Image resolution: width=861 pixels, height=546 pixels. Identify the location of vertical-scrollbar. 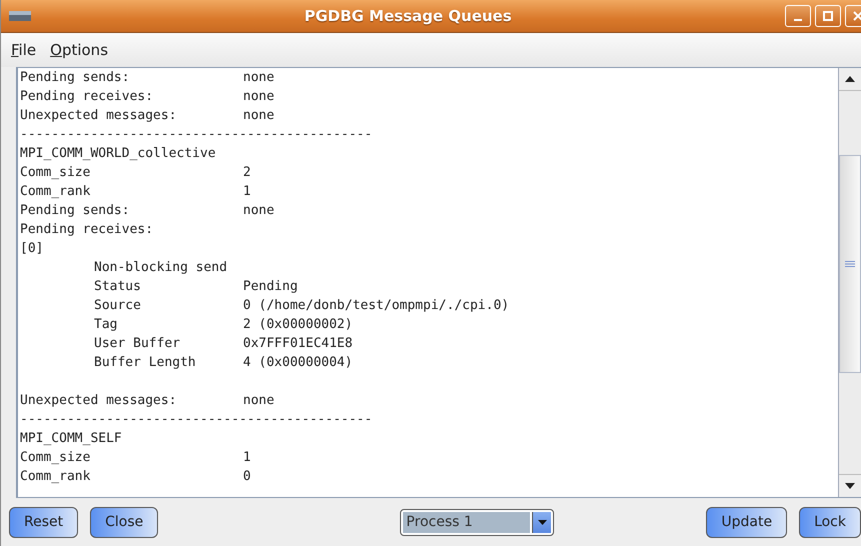
(849, 282).